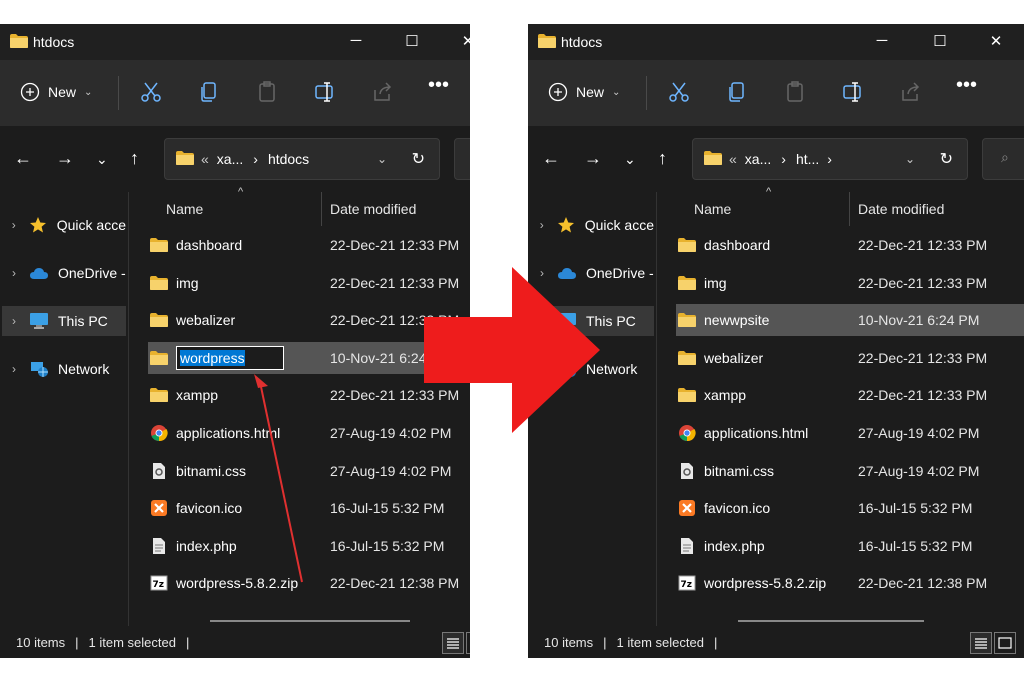 Image resolution: width=1024 pixels, height=683 pixels. What do you see at coordinates (850, 433) in the screenshot?
I see `file-row: applications.html 27-Aug-19 4:02 PM` at bounding box center [850, 433].